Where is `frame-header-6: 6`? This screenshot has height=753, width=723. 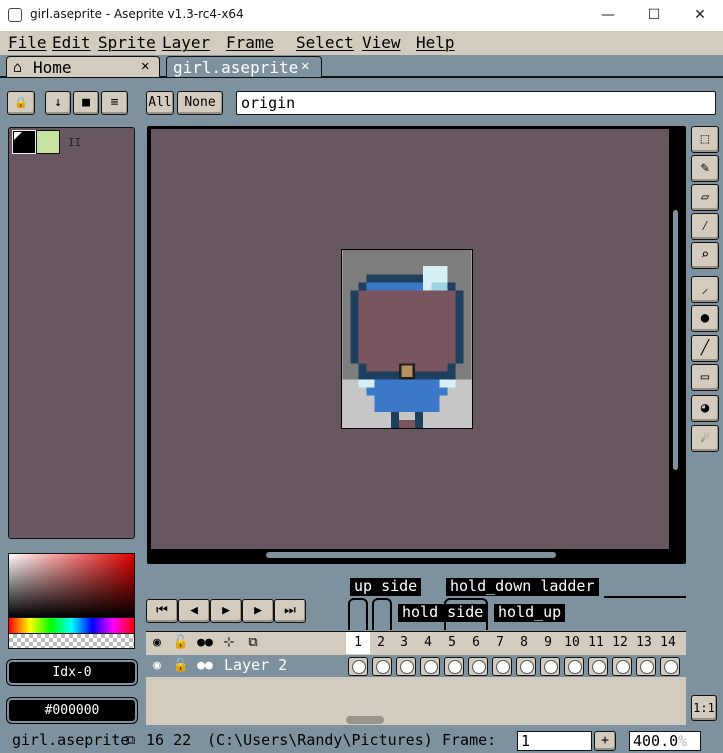
frame-header-6: 6 is located at coordinates (476, 643).